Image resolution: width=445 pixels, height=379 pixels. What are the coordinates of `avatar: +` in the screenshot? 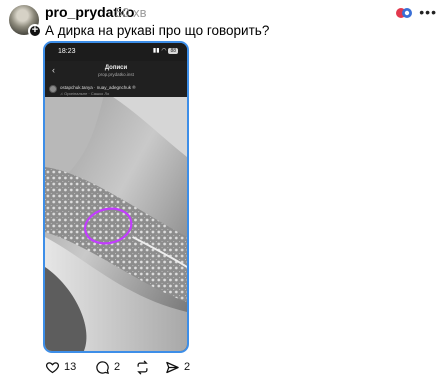 It's located at (25, 21).